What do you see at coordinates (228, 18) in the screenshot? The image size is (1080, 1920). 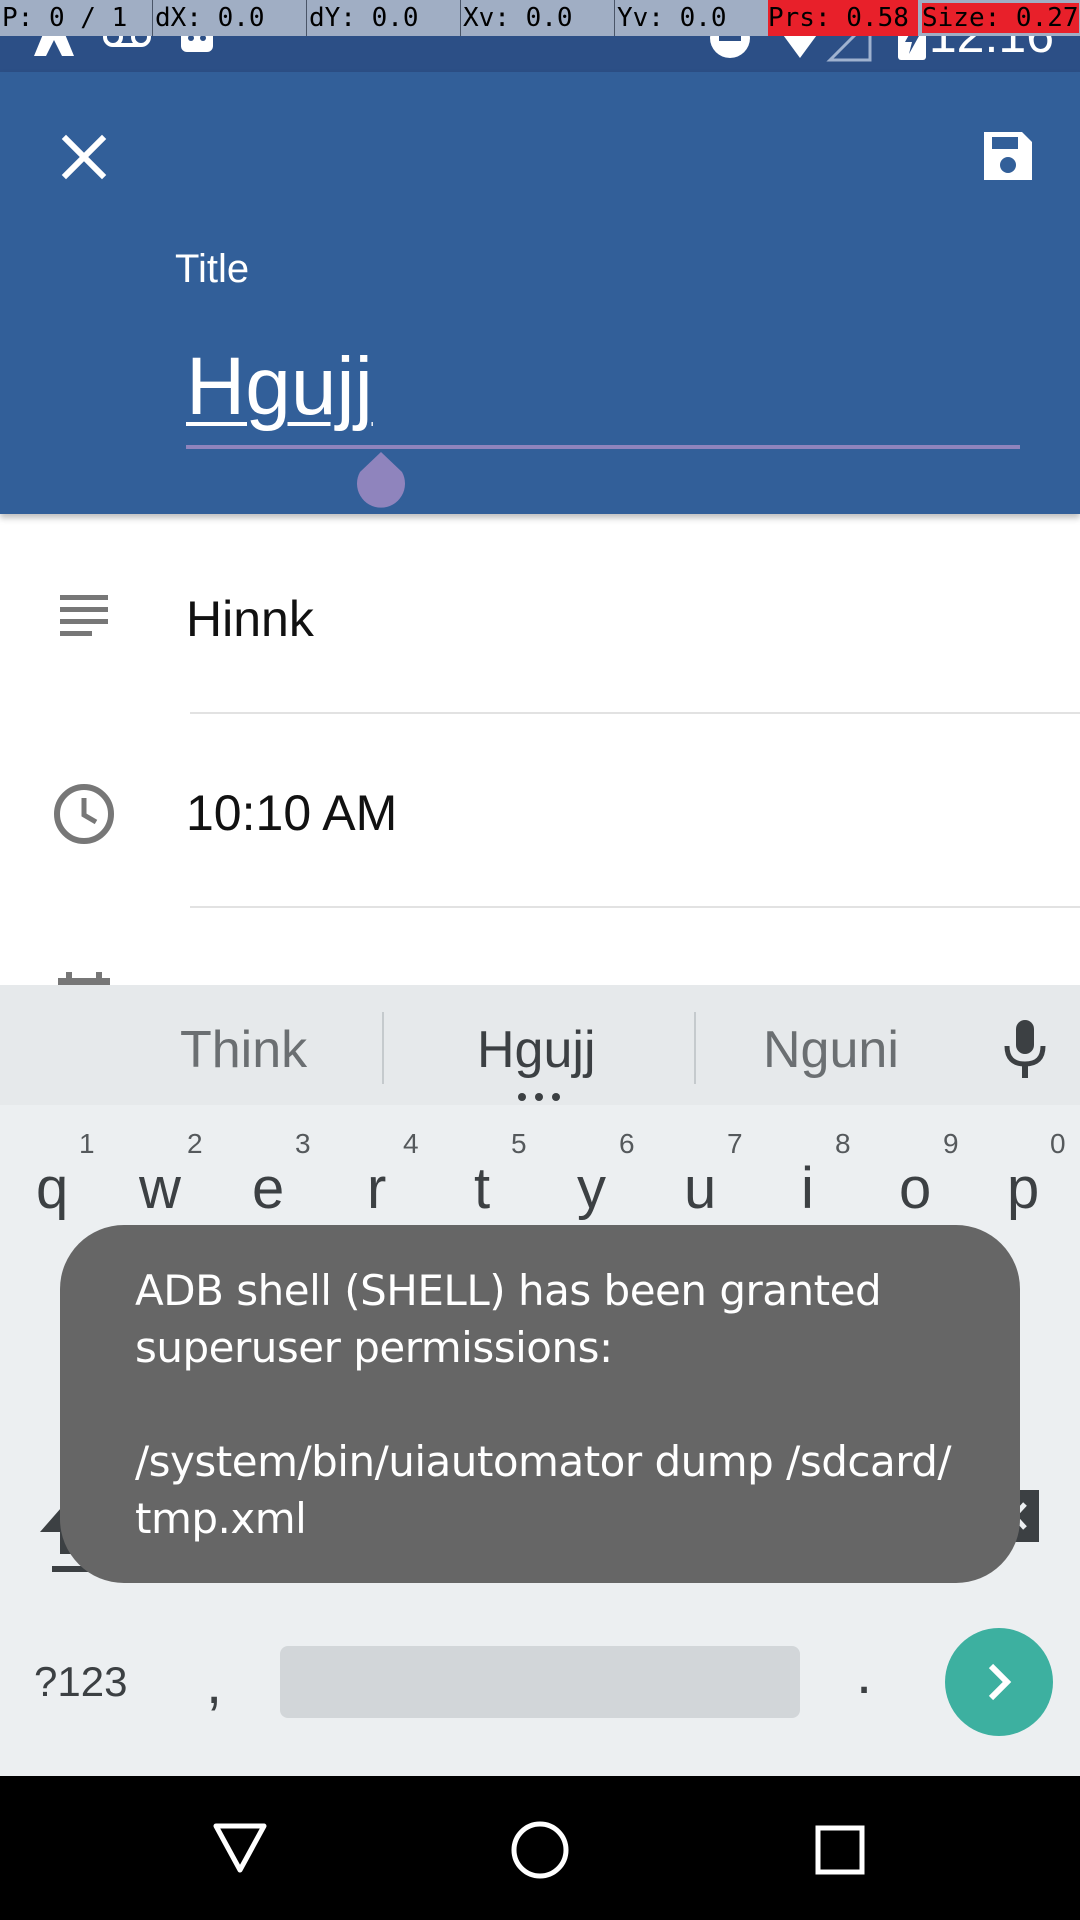 I see `delta-x: dX: 0.0` at bounding box center [228, 18].